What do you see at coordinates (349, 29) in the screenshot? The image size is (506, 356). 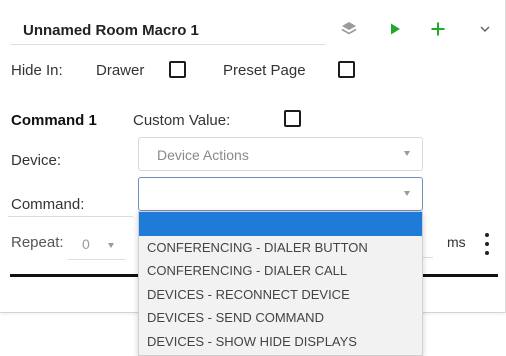 I see `layers-icon` at bounding box center [349, 29].